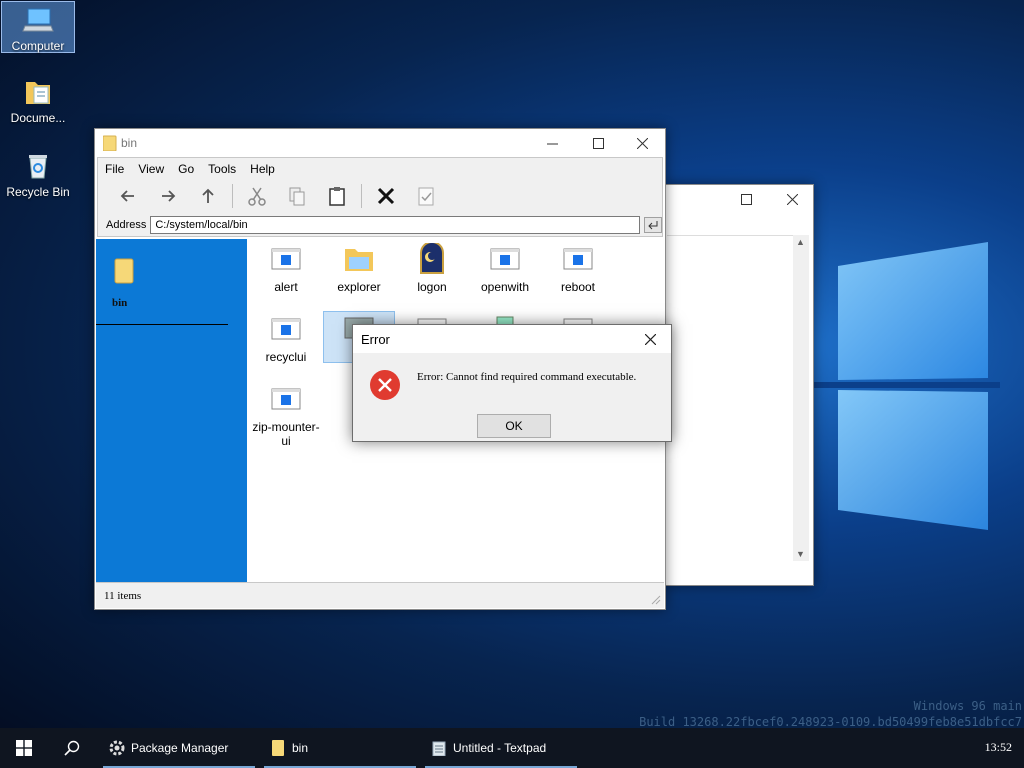 The height and width of the screenshot is (768, 1024). What do you see at coordinates (656, 600) in the screenshot?
I see `resize-grip-icon` at bounding box center [656, 600].